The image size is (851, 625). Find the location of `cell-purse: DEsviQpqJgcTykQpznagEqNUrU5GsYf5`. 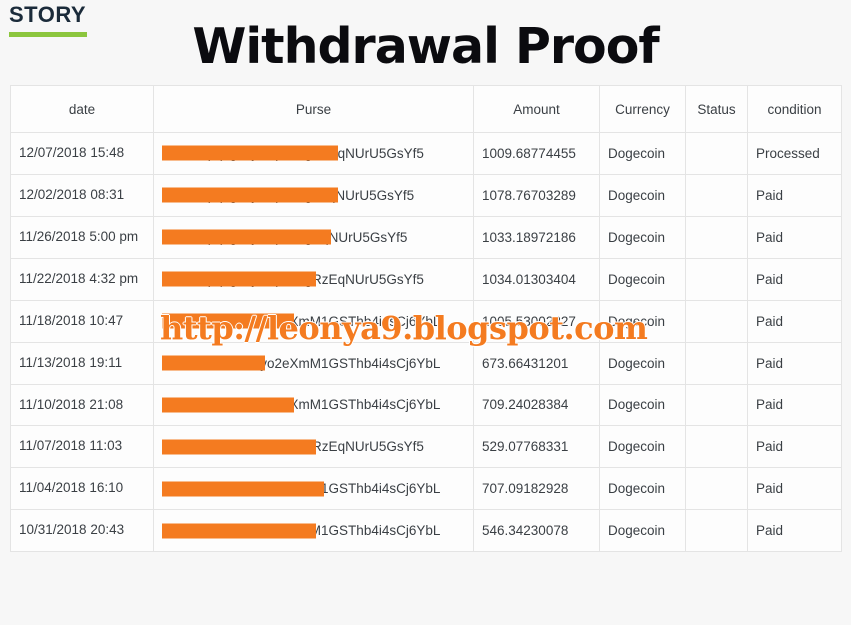

cell-purse: DEsviQpqJgcTykQpznagEqNUrU5GsYf5 is located at coordinates (313, 237).